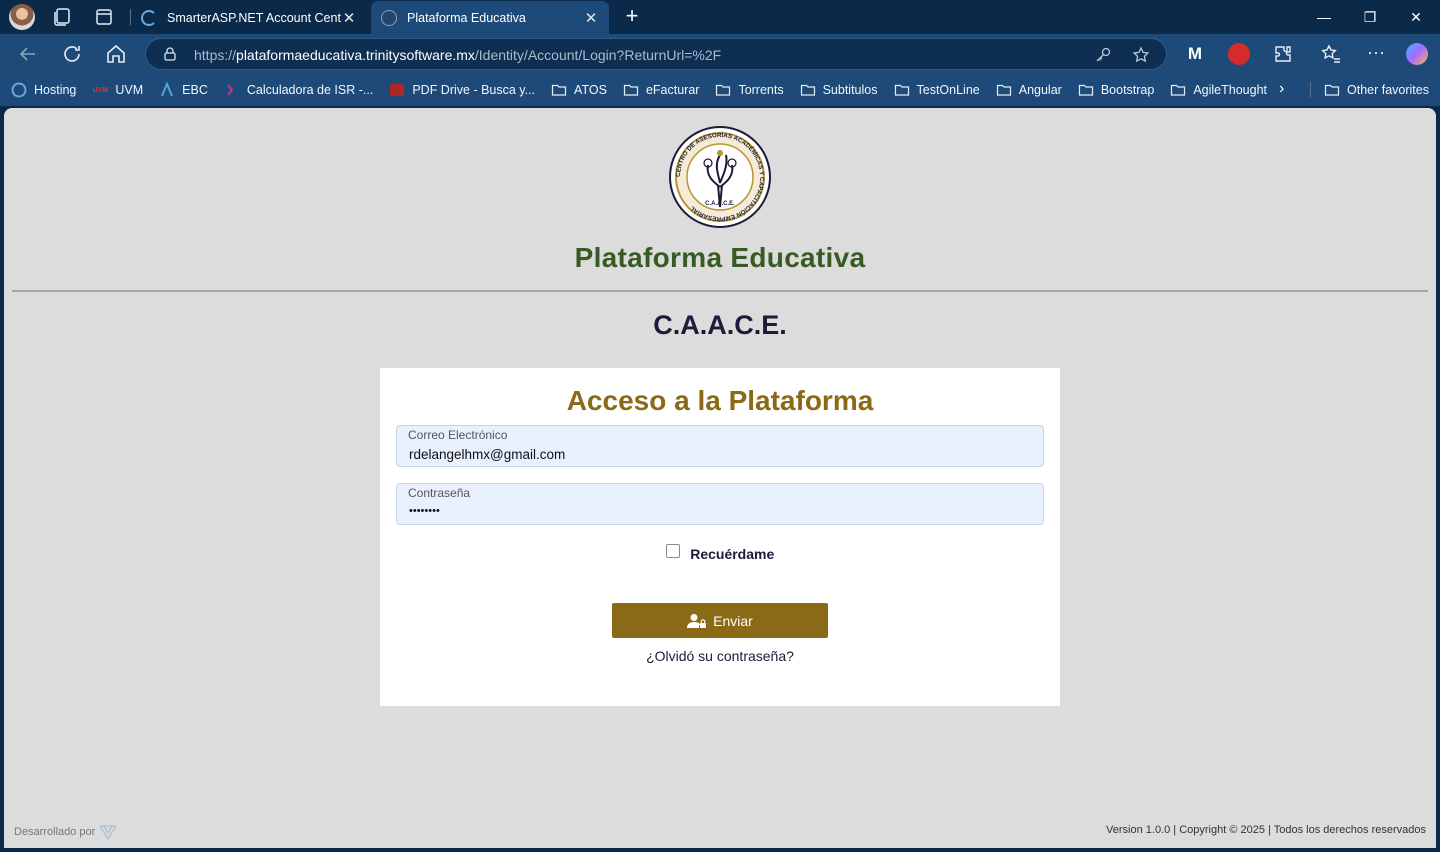 This screenshot has height=852, width=1440. I want to click on remember-label: Recuérdame, so click(732, 554).